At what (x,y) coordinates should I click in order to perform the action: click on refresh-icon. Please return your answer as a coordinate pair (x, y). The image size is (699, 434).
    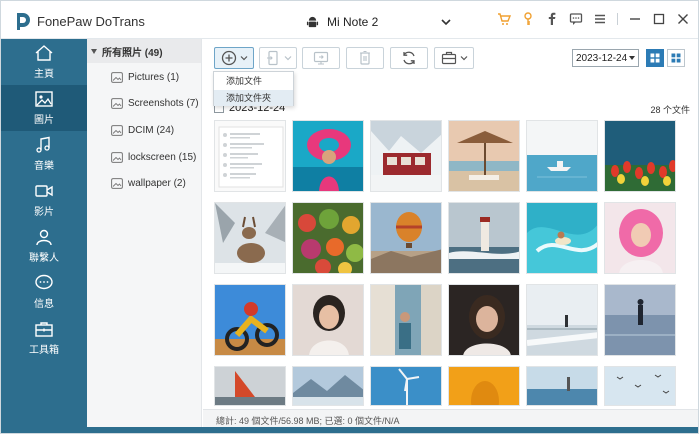
    Looking at the image, I should click on (409, 58).